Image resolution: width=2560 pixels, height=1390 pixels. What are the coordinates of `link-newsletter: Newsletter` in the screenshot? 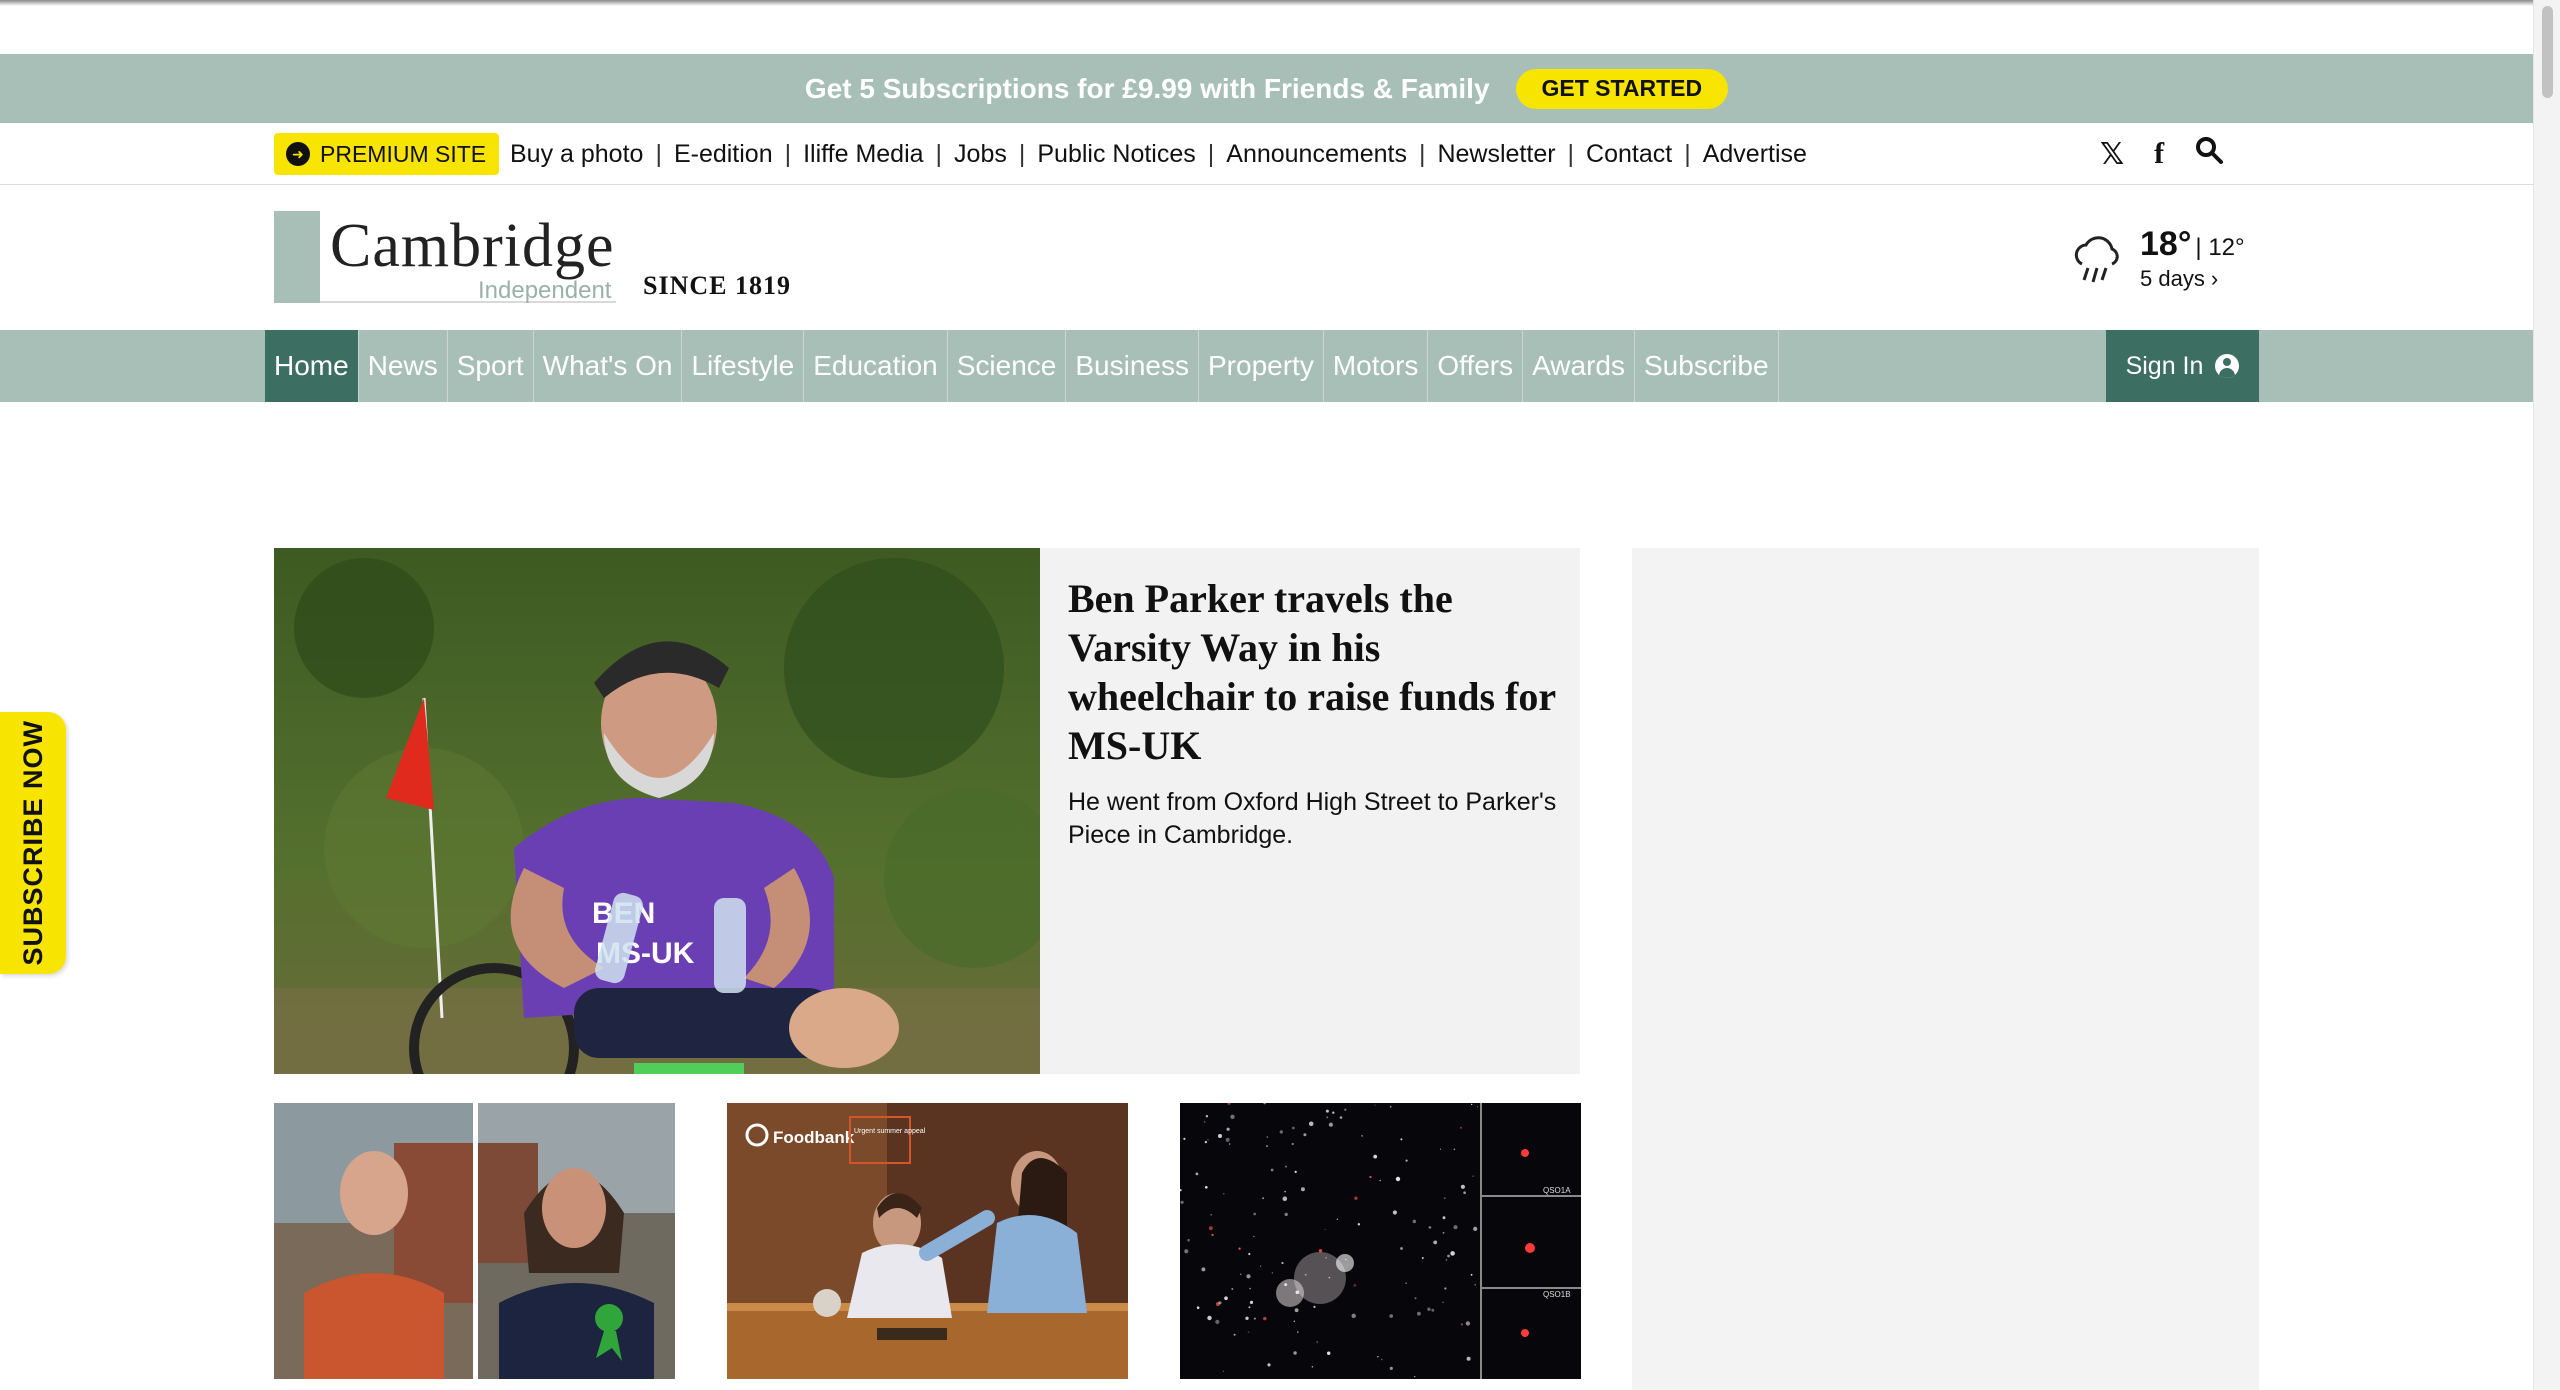 It's located at (1496, 154).